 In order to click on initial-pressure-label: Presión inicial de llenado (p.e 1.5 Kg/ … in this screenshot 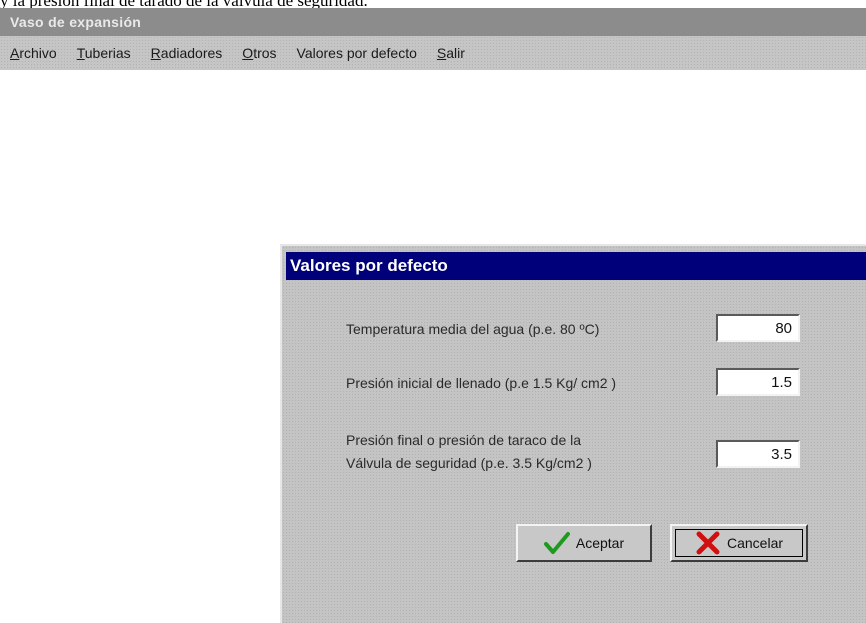, I will do `click(481, 383)`.